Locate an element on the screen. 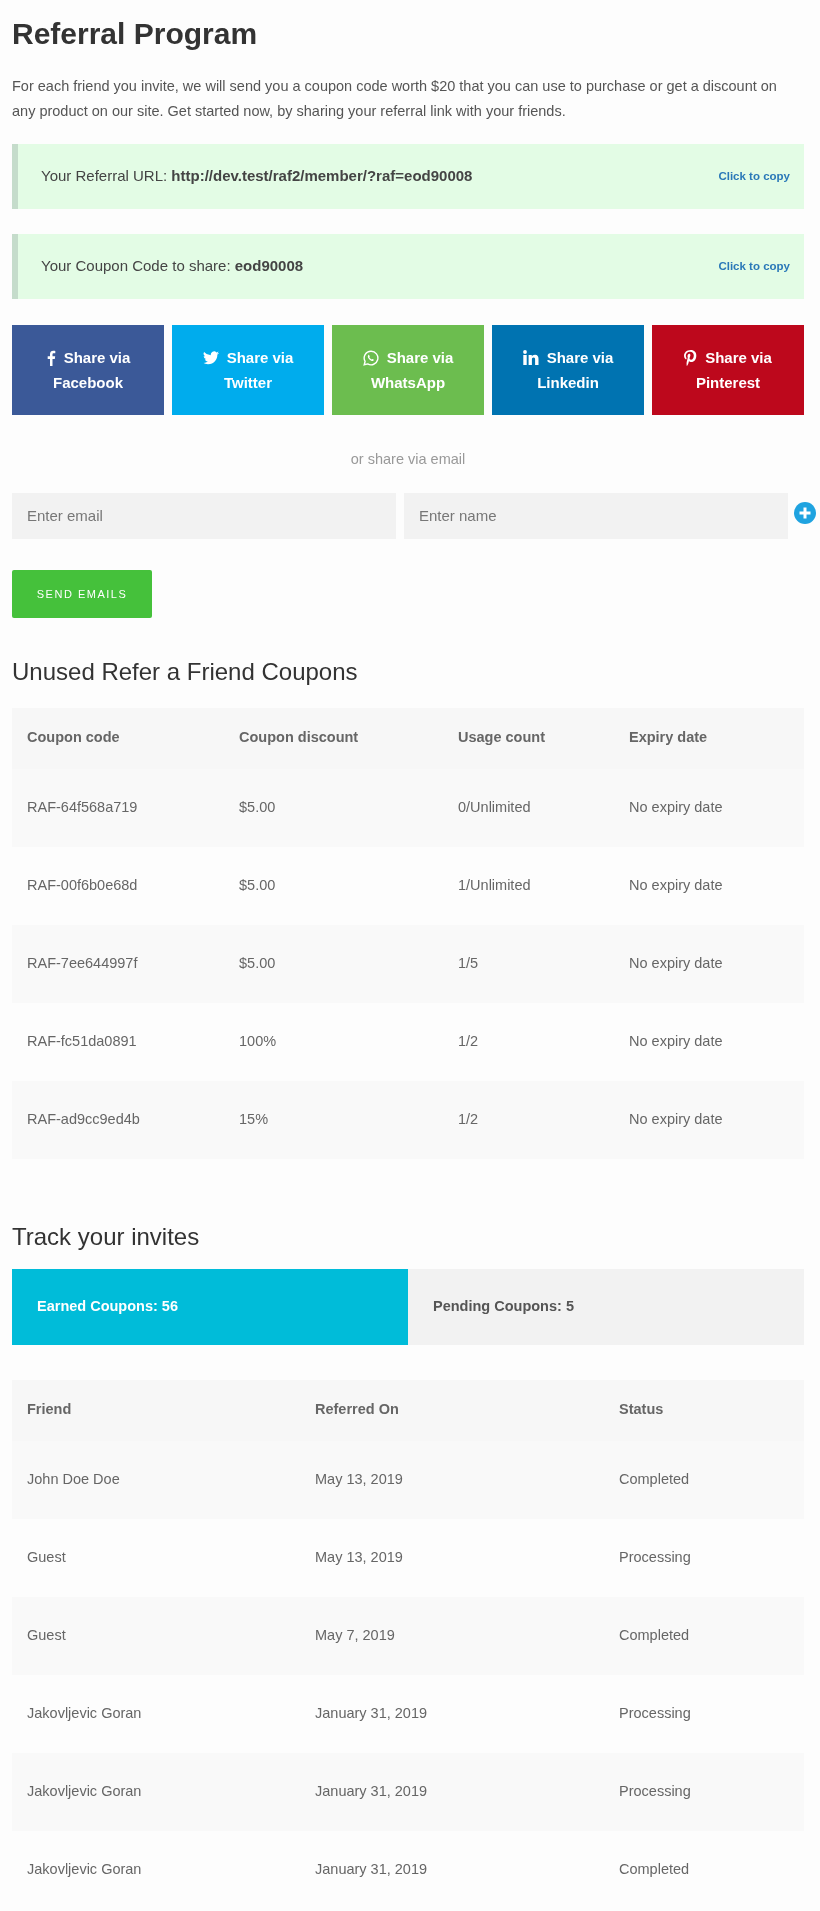 The width and height of the screenshot is (820, 1911). table-cell: RAF-64f568a719 is located at coordinates (118, 807).